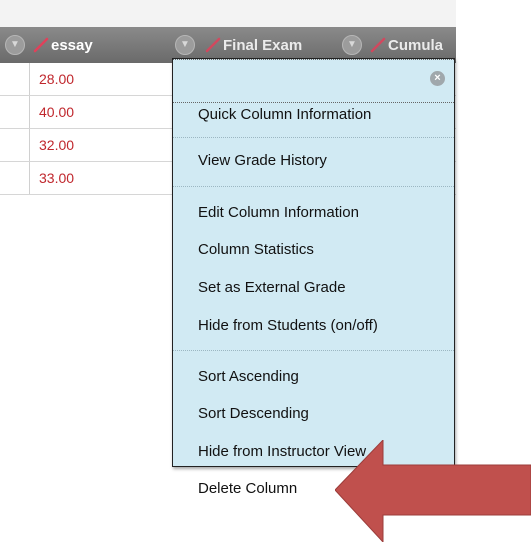  I want to click on menu-item-view-grade-history: View Grade History, so click(262, 160).